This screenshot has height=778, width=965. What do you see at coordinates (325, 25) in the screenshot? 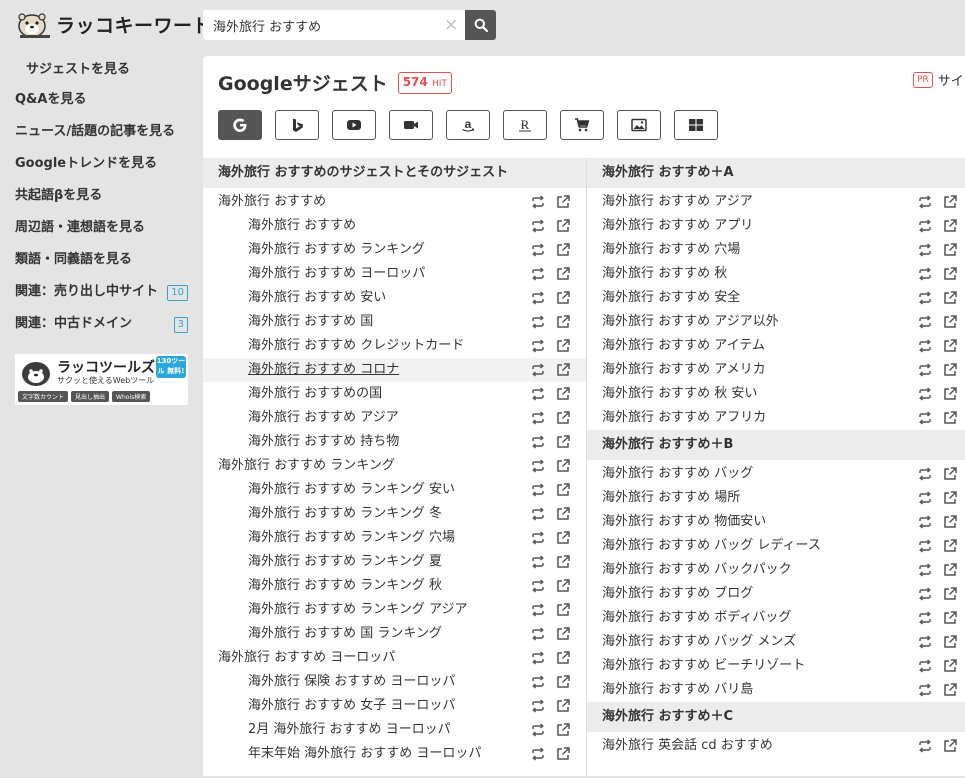
I see `search-input` at bounding box center [325, 25].